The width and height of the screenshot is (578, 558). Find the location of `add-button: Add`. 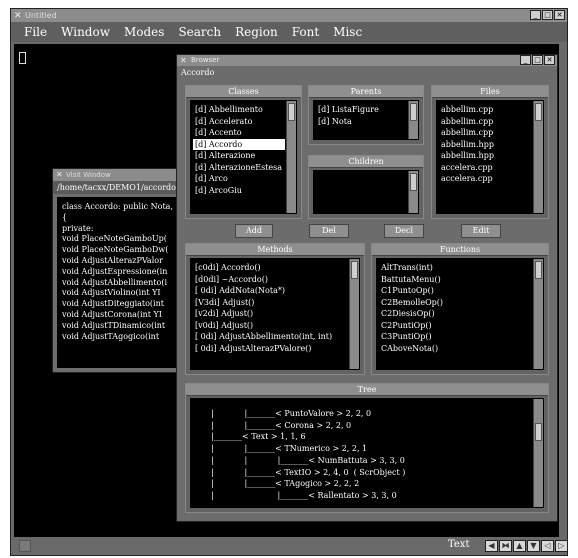

add-button: Add is located at coordinates (254, 231).